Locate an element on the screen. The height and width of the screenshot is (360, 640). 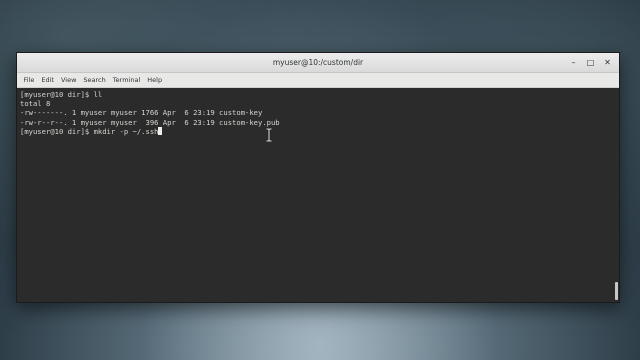
text-cursor-icon is located at coordinates (269, 135).